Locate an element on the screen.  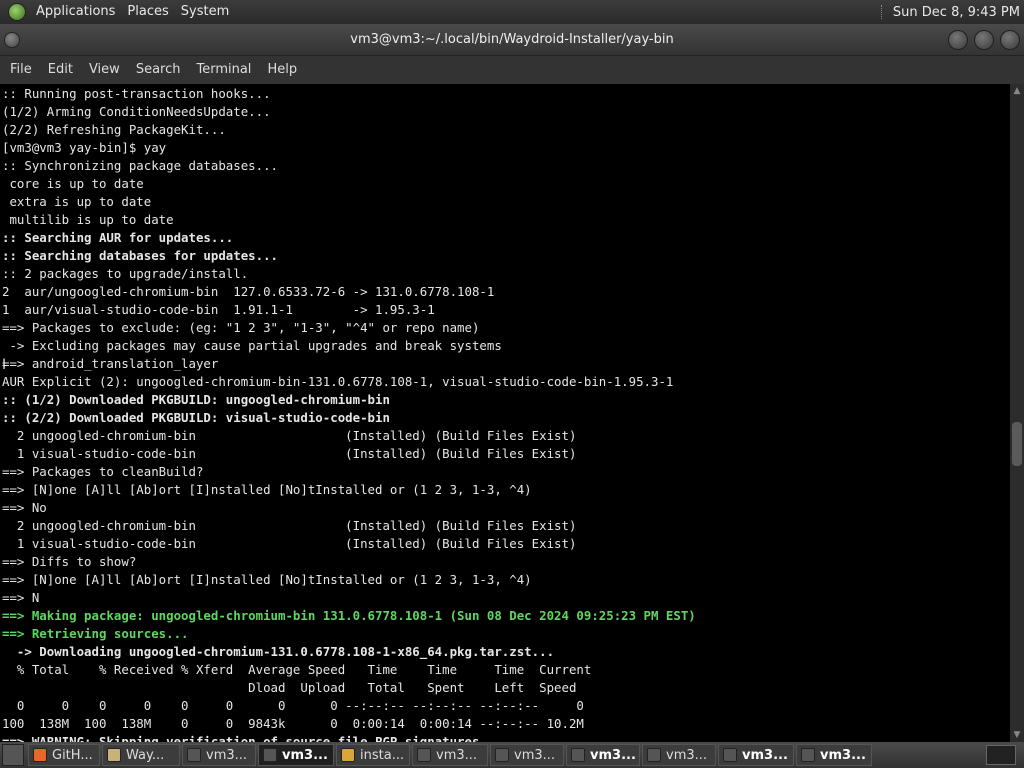
terminal-scrollbar: ▲ ▼ is located at coordinates (1017, 413).